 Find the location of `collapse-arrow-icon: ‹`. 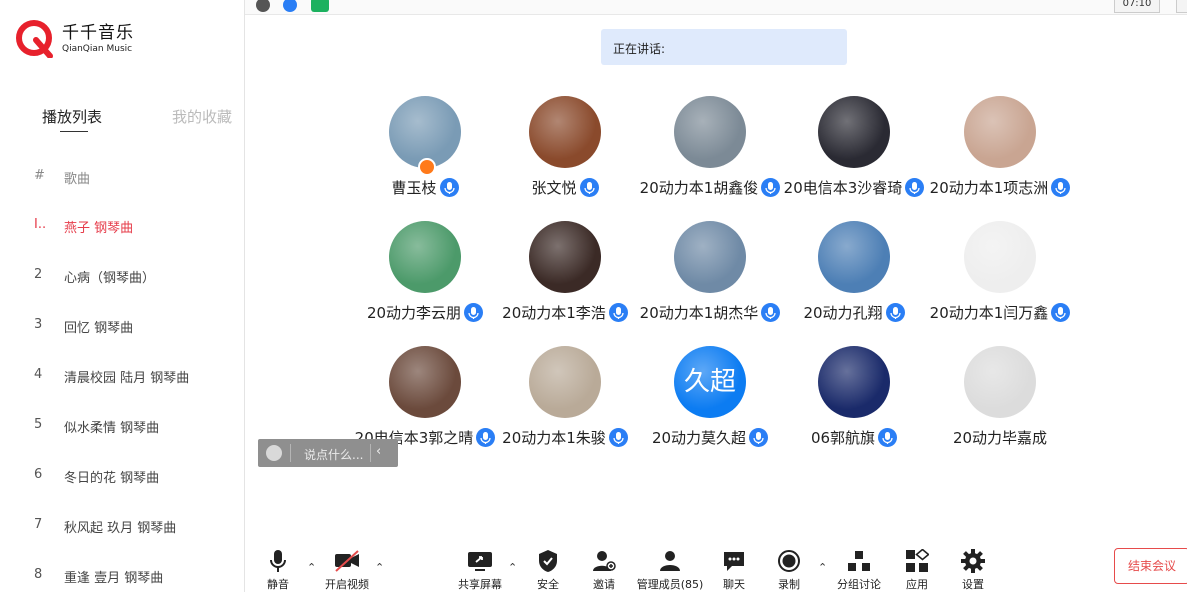

collapse-arrow-icon: ‹ is located at coordinates (378, 451).